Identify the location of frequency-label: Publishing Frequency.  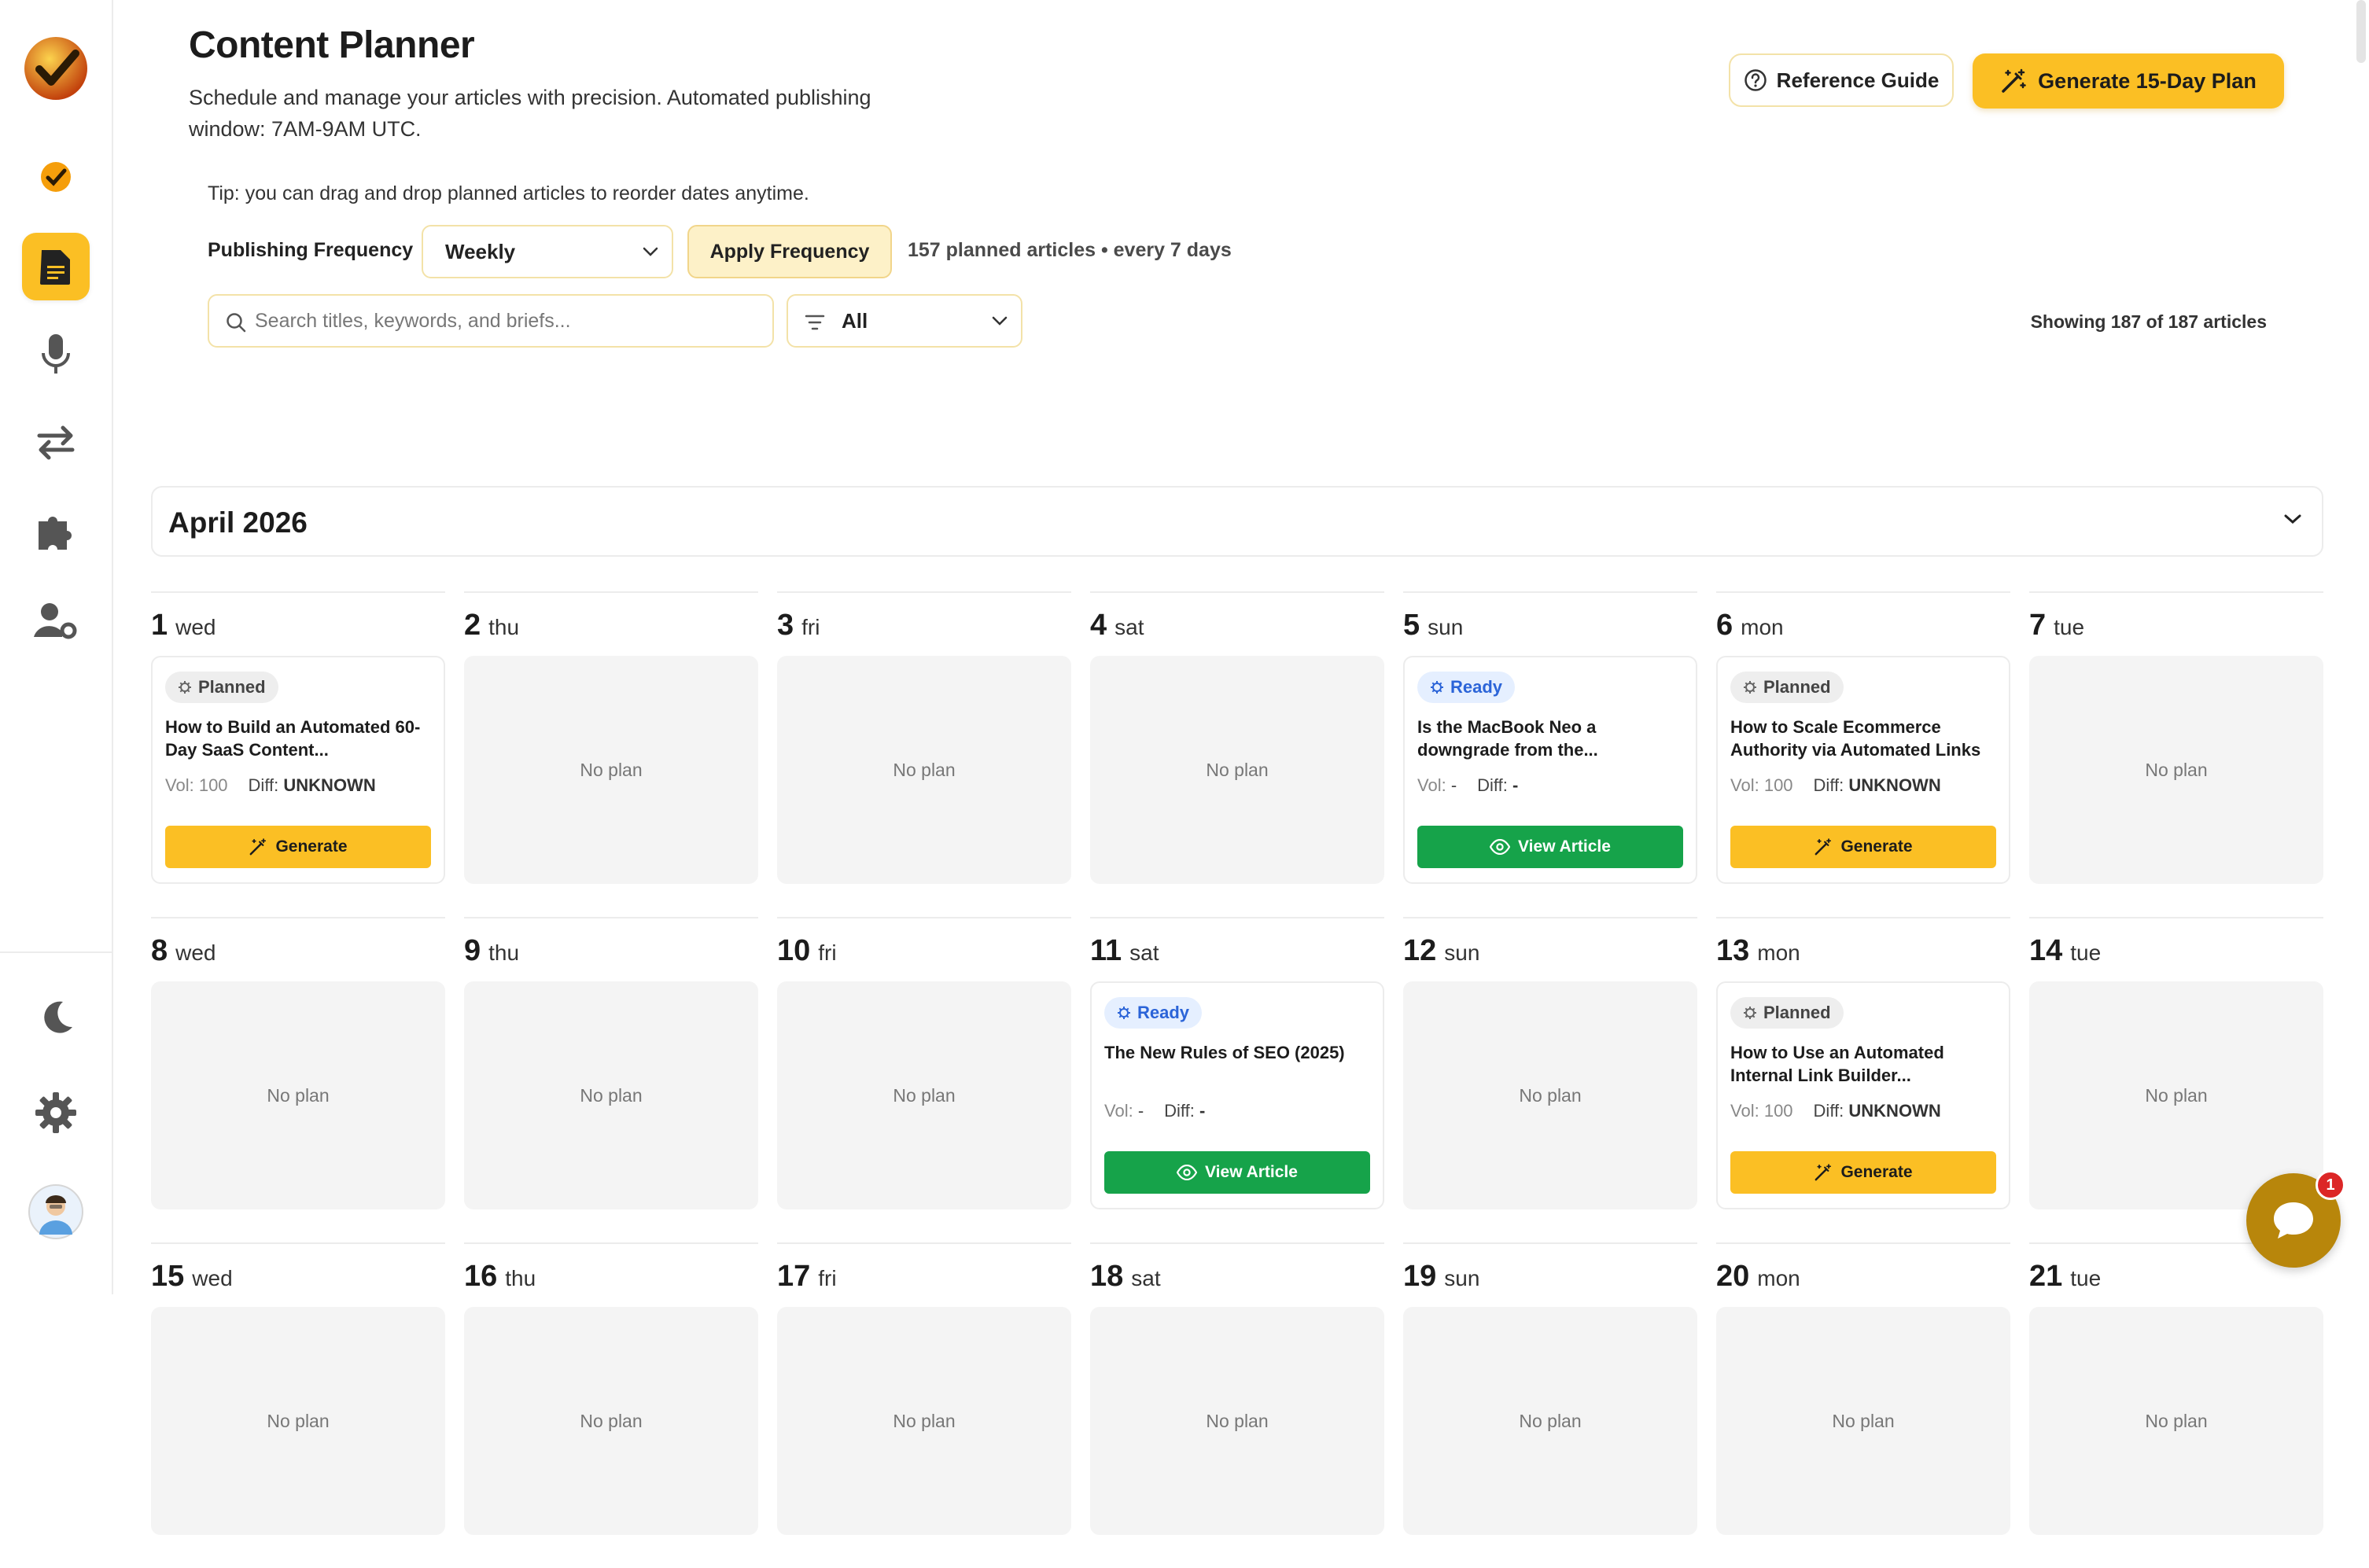
(311, 250).